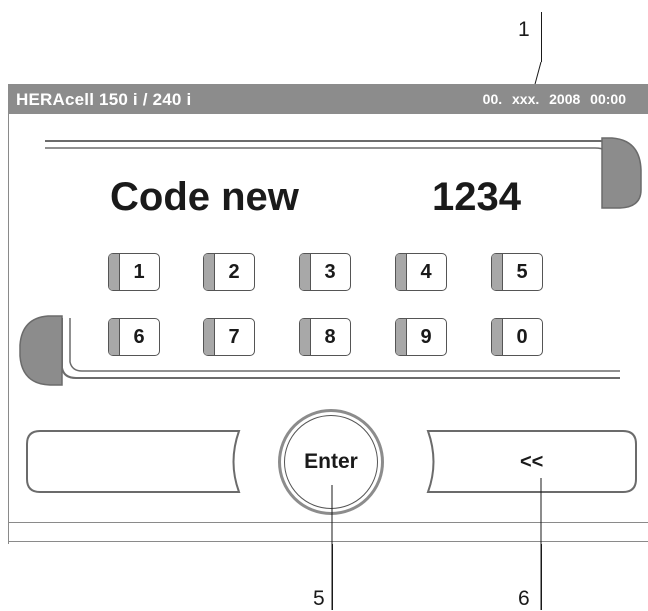 The image size is (648, 611). Describe the element at coordinates (436, 544) in the screenshot. I see `callout-lines-overlay` at that location.